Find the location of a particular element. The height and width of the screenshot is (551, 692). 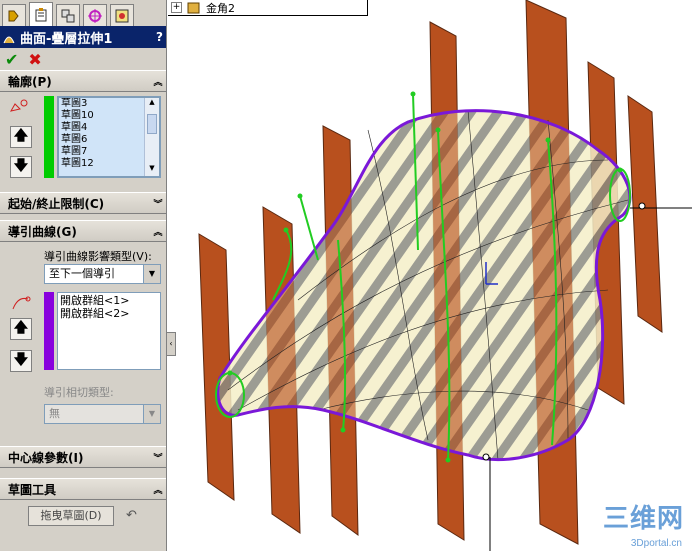

undo-icon: ↶ is located at coordinates (131, 515).